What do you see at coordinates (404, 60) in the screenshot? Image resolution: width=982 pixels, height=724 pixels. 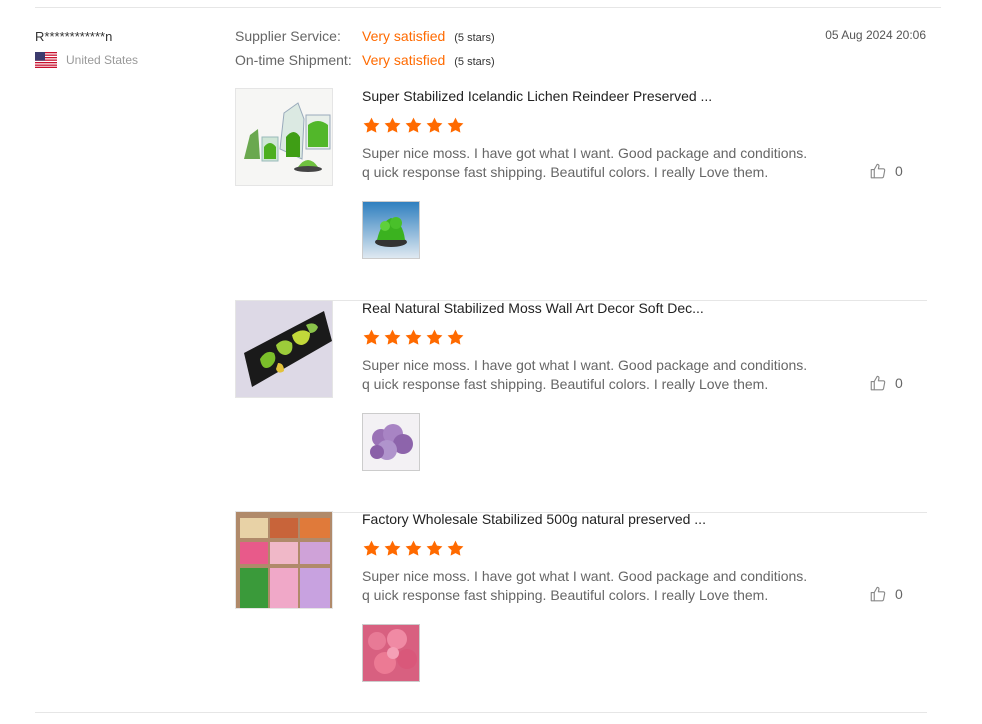 I see `shipment-value: Very satisfied` at bounding box center [404, 60].